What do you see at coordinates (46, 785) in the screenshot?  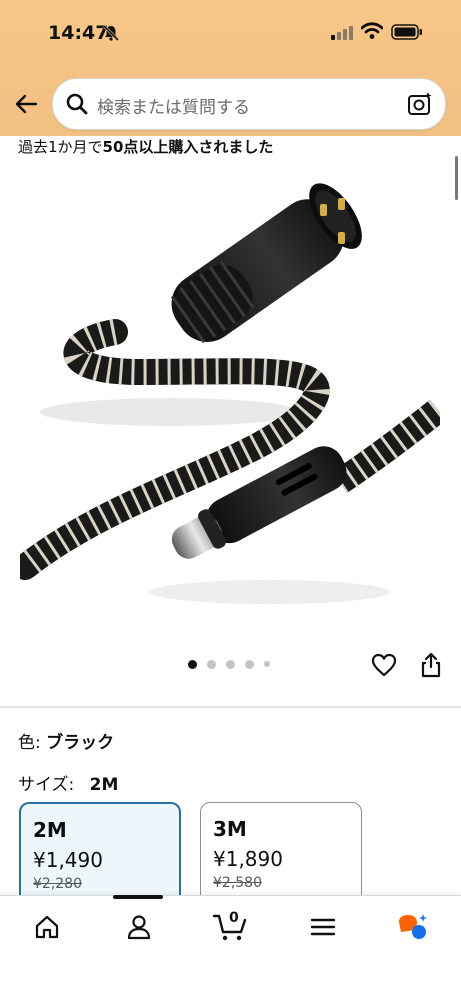 I see `size-label: サイズ:` at bounding box center [46, 785].